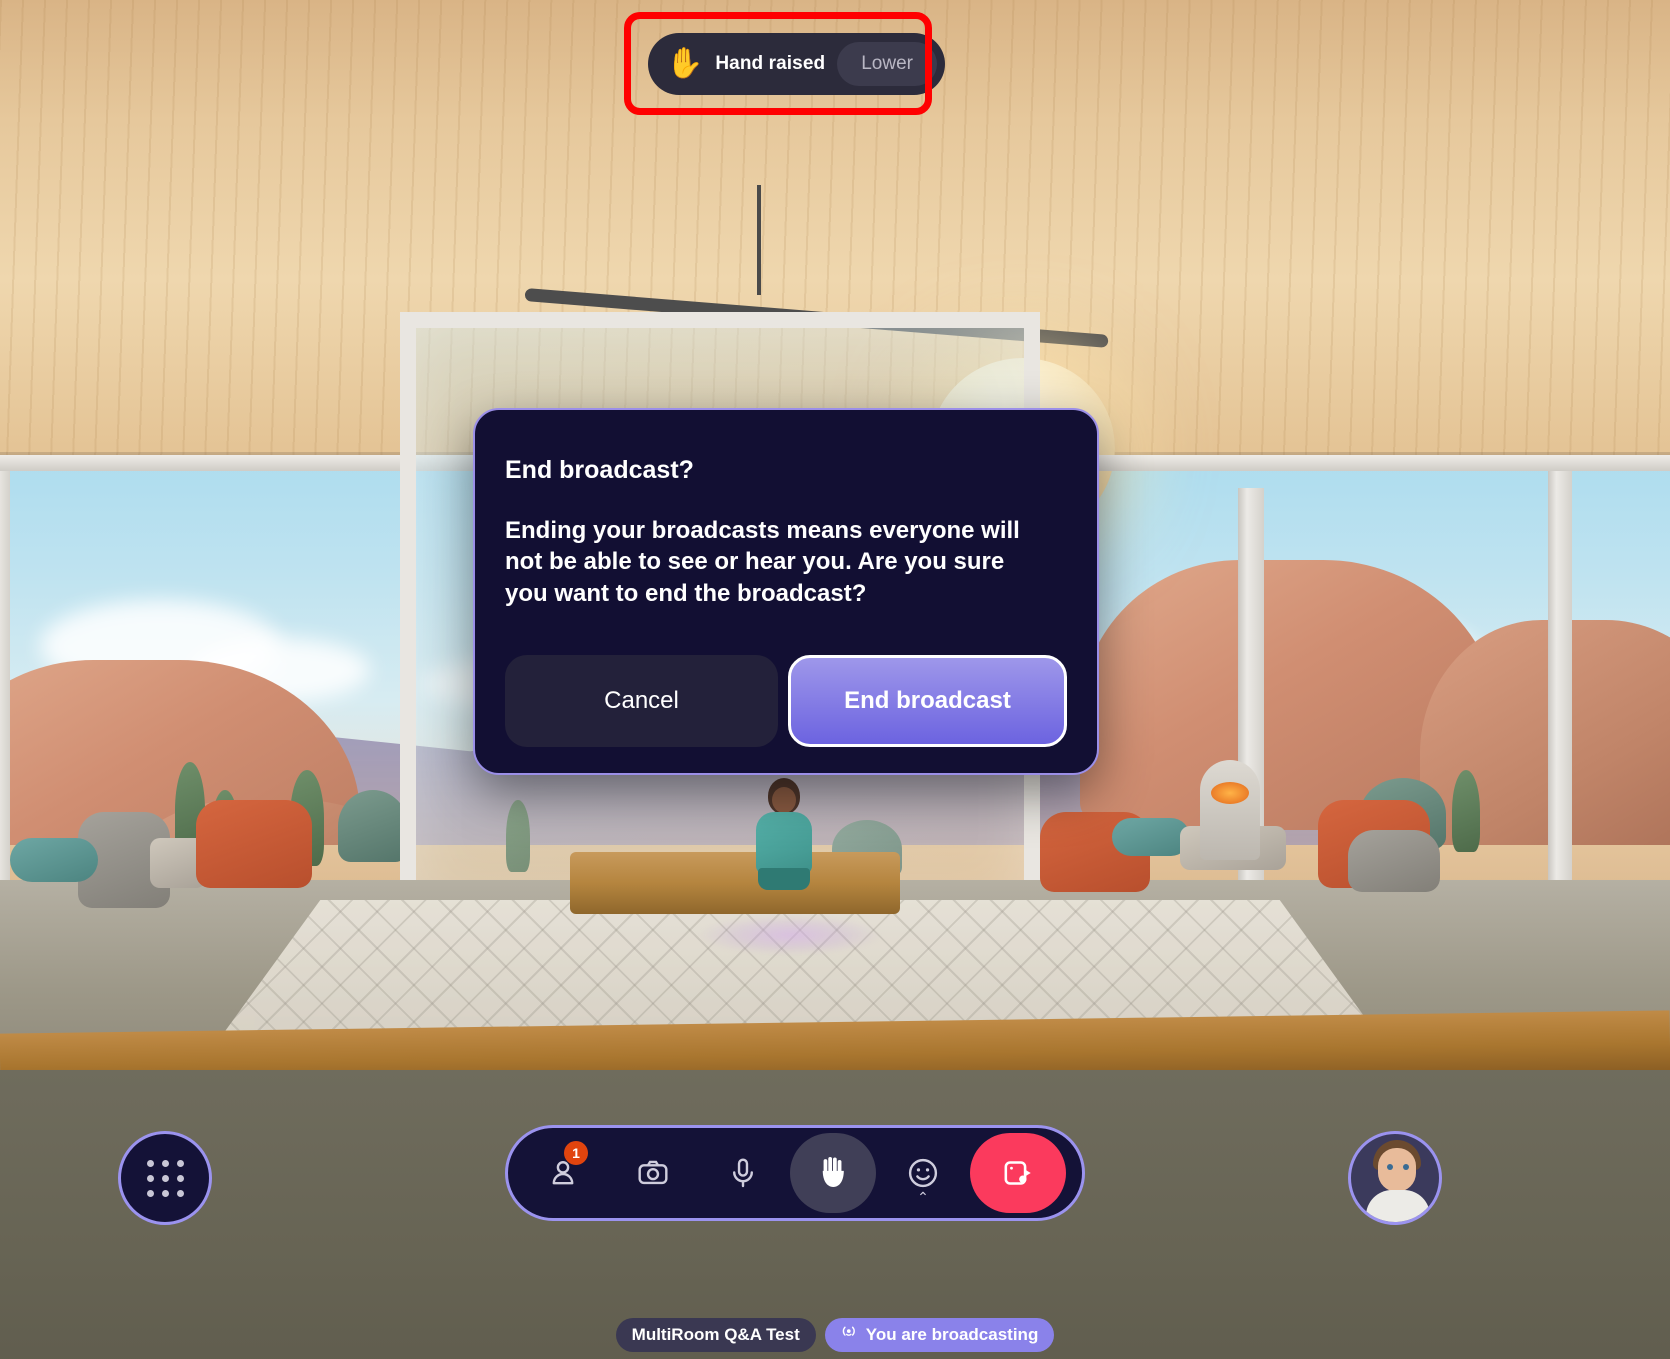 The image size is (1670, 1359). What do you see at coordinates (5, 690) in the screenshot?
I see `pillar-left` at bounding box center [5, 690].